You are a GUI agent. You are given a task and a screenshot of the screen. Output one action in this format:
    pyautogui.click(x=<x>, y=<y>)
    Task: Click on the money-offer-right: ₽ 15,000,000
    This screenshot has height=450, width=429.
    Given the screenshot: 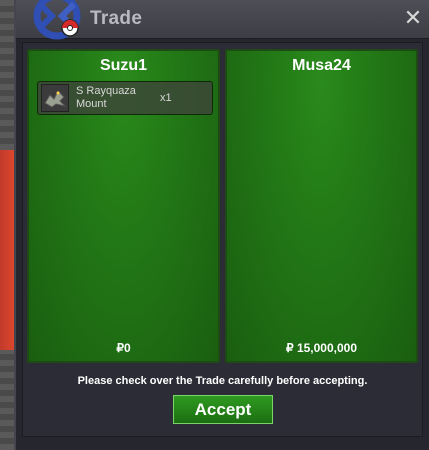 What is the action you would take?
    pyautogui.click(x=321, y=348)
    